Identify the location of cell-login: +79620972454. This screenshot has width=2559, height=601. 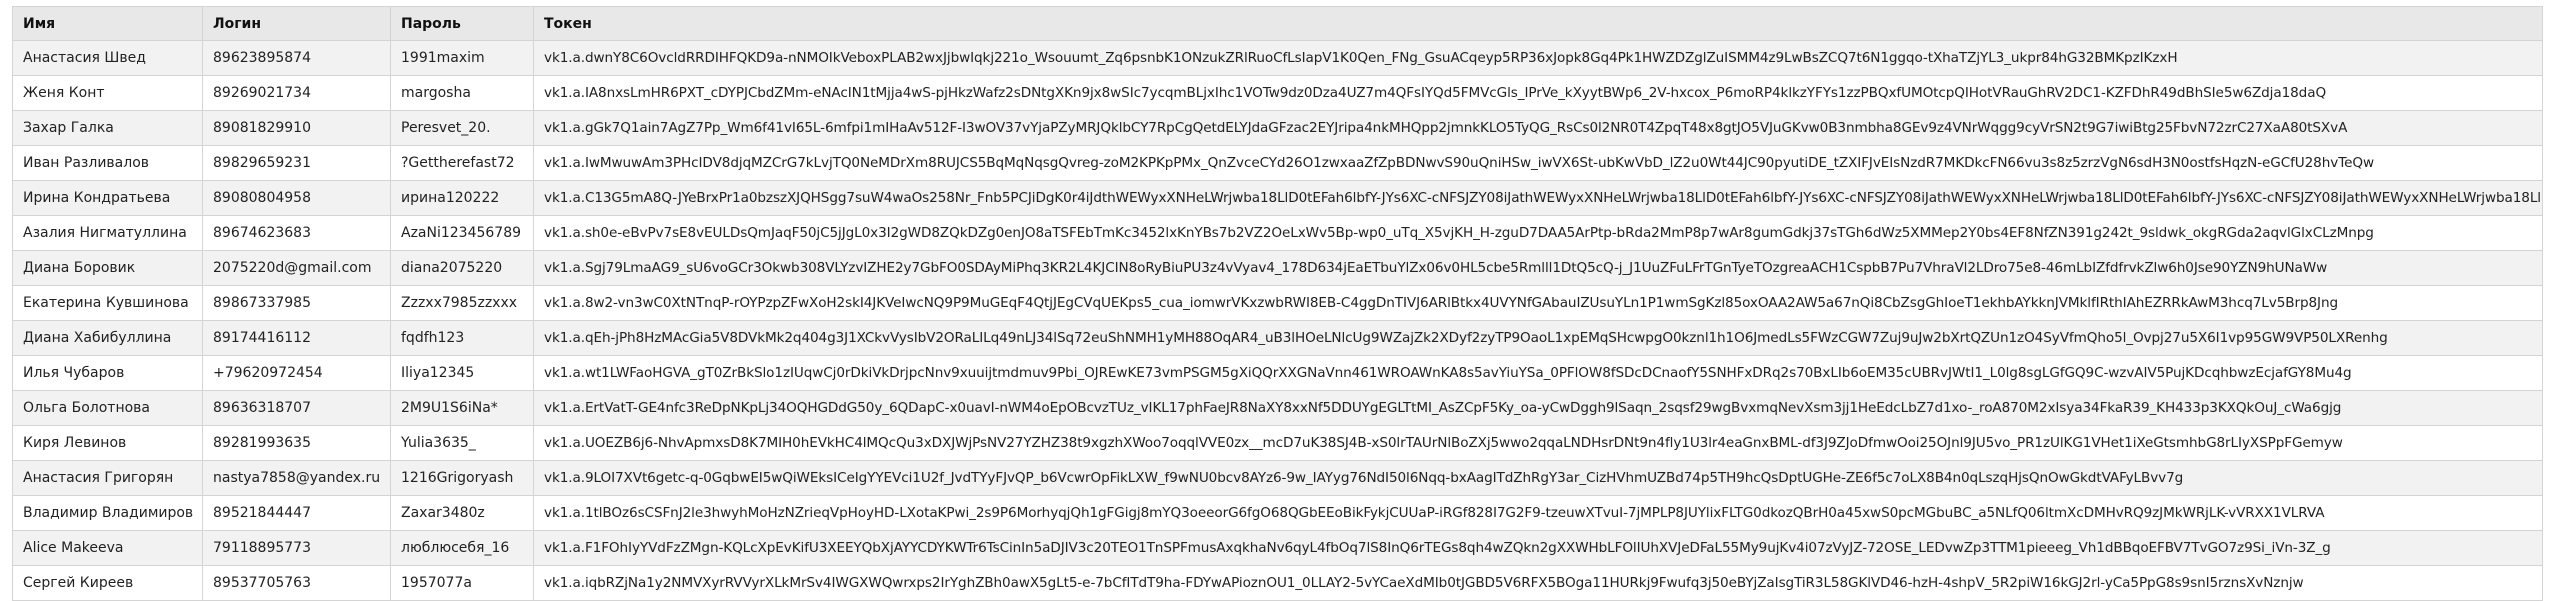
(296, 373).